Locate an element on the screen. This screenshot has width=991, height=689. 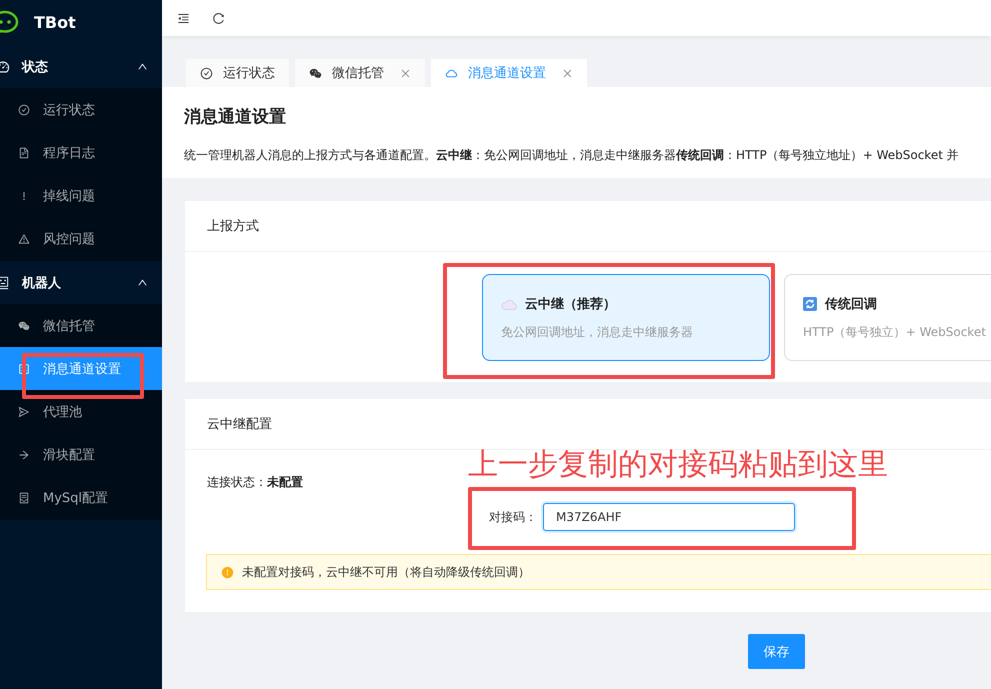
status-value: 未配置 is located at coordinates (285, 482).